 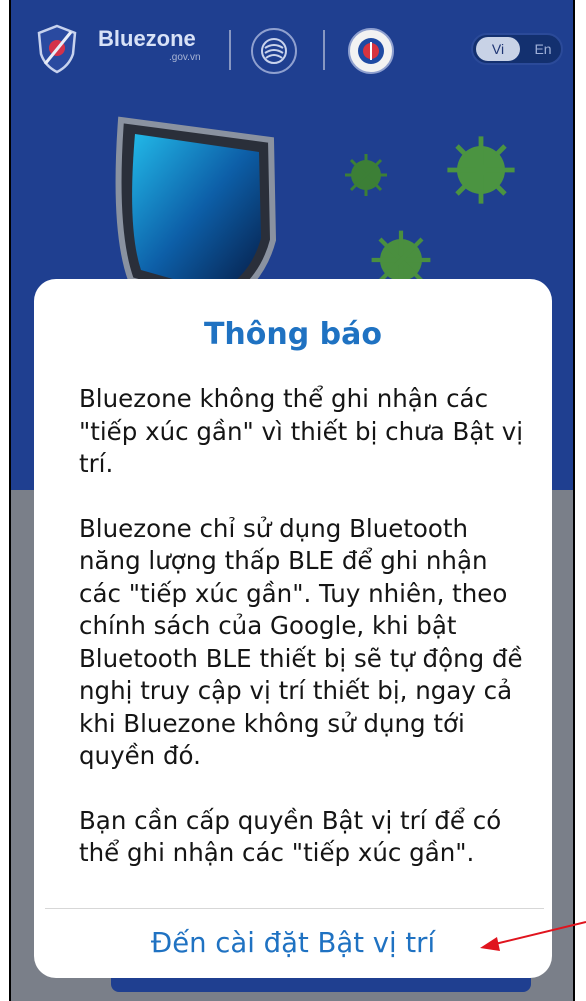 What do you see at coordinates (321, 985) in the screenshot?
I see `background-button` at bounding box center [321, 985].